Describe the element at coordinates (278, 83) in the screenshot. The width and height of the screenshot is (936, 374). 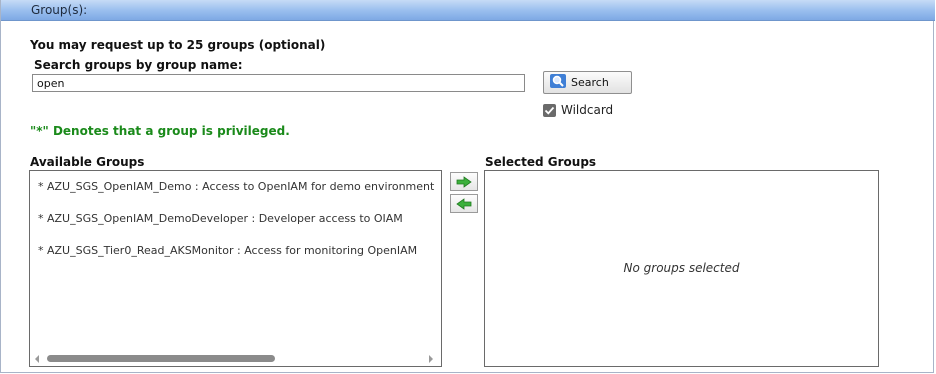
I see `group-search-input` at that location.